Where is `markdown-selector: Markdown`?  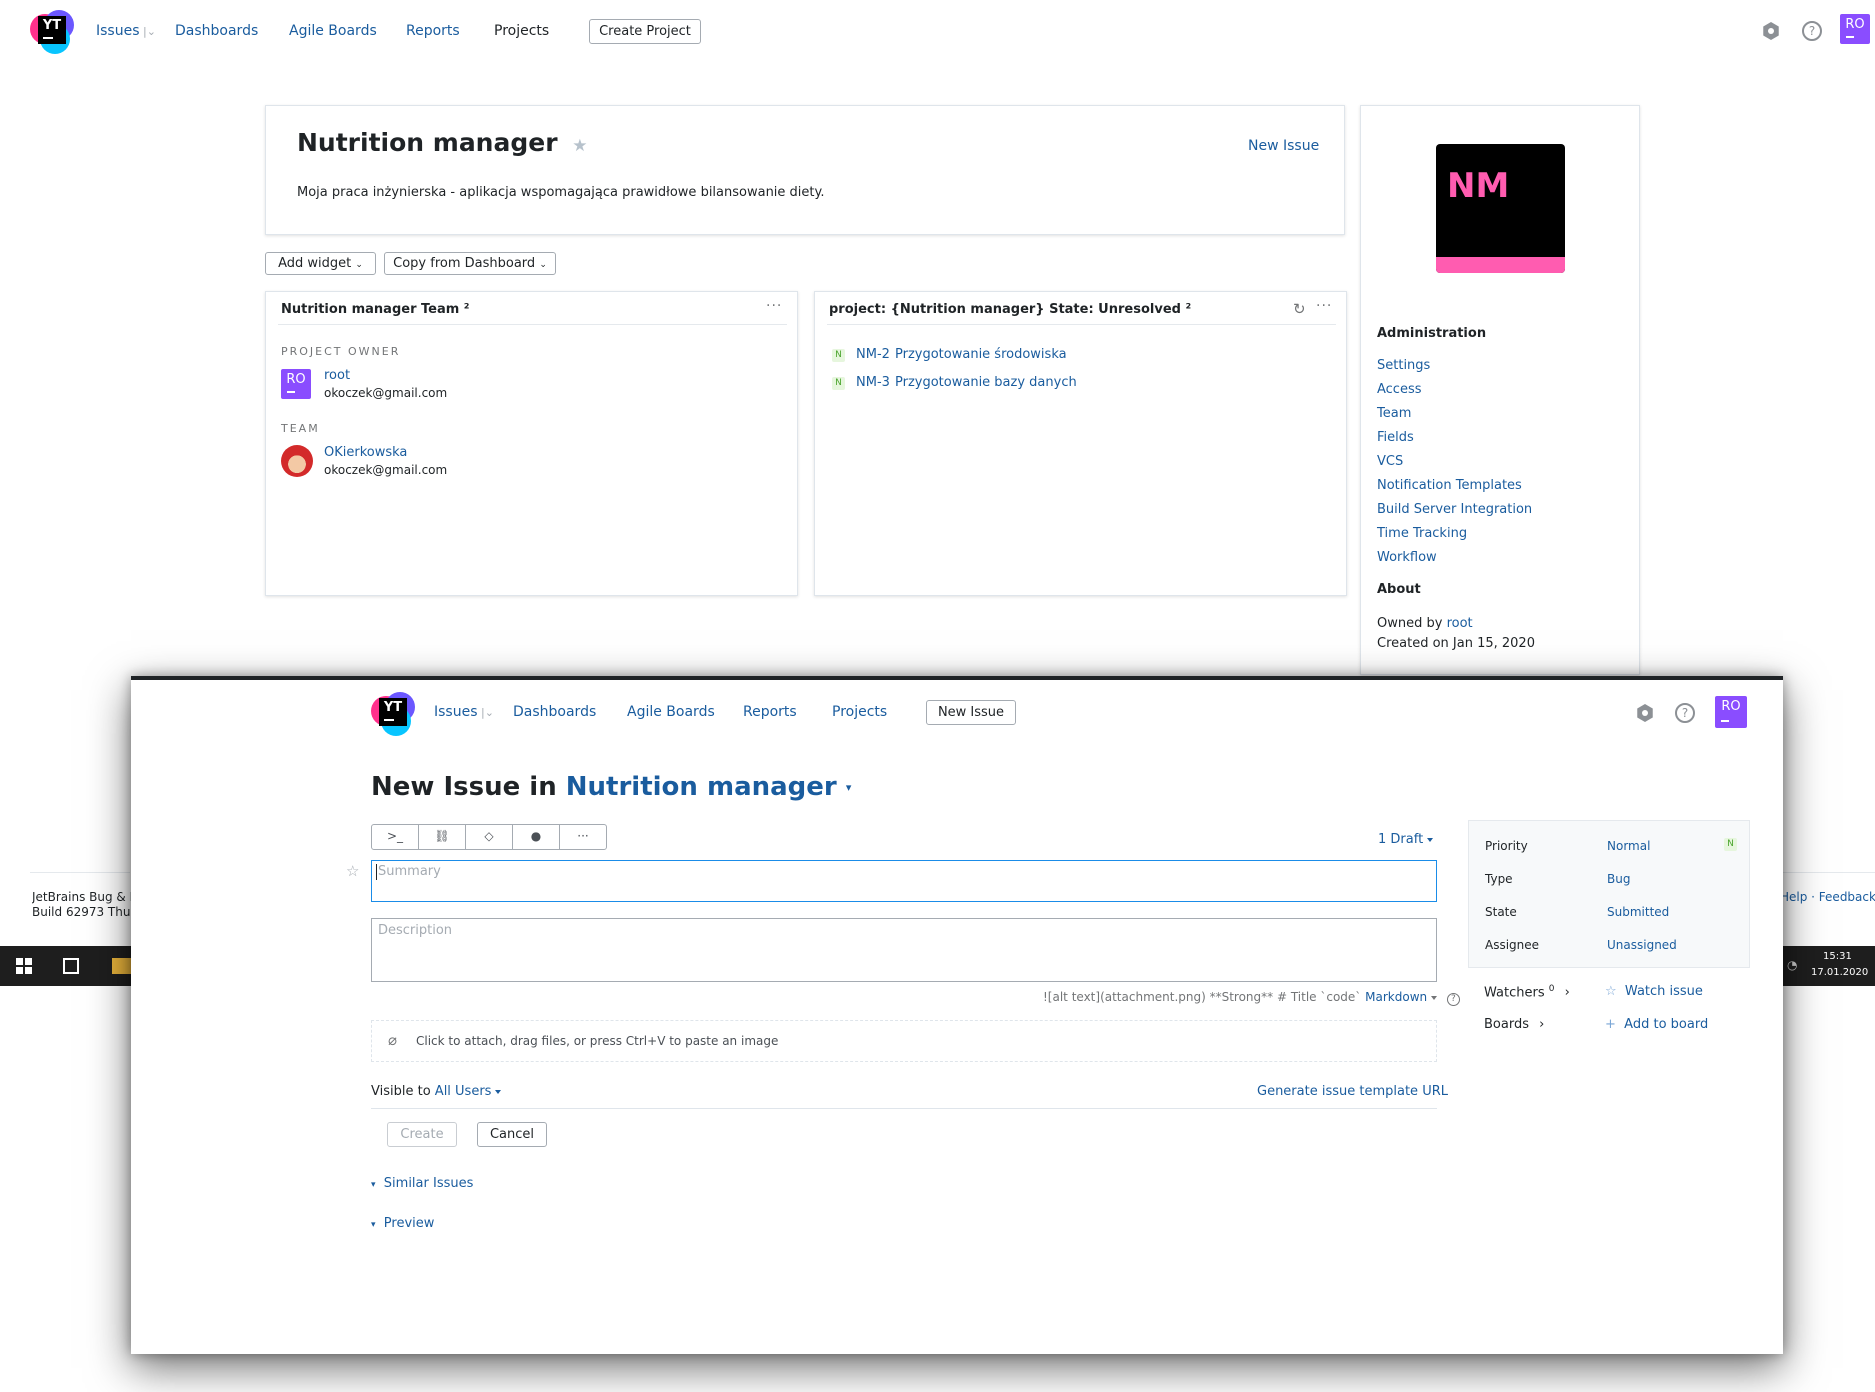
markdown-selector: Markdown is located at coordinates (1396, 997).